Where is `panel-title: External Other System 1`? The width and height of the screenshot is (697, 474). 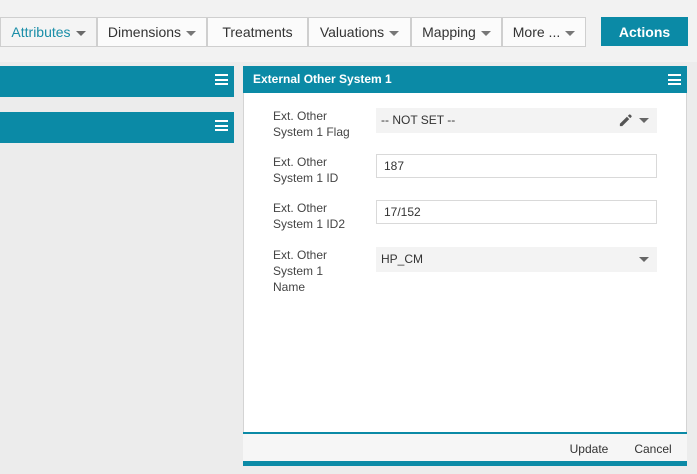
panel-title: External Other System 1 is located at coordinates (322, 79).